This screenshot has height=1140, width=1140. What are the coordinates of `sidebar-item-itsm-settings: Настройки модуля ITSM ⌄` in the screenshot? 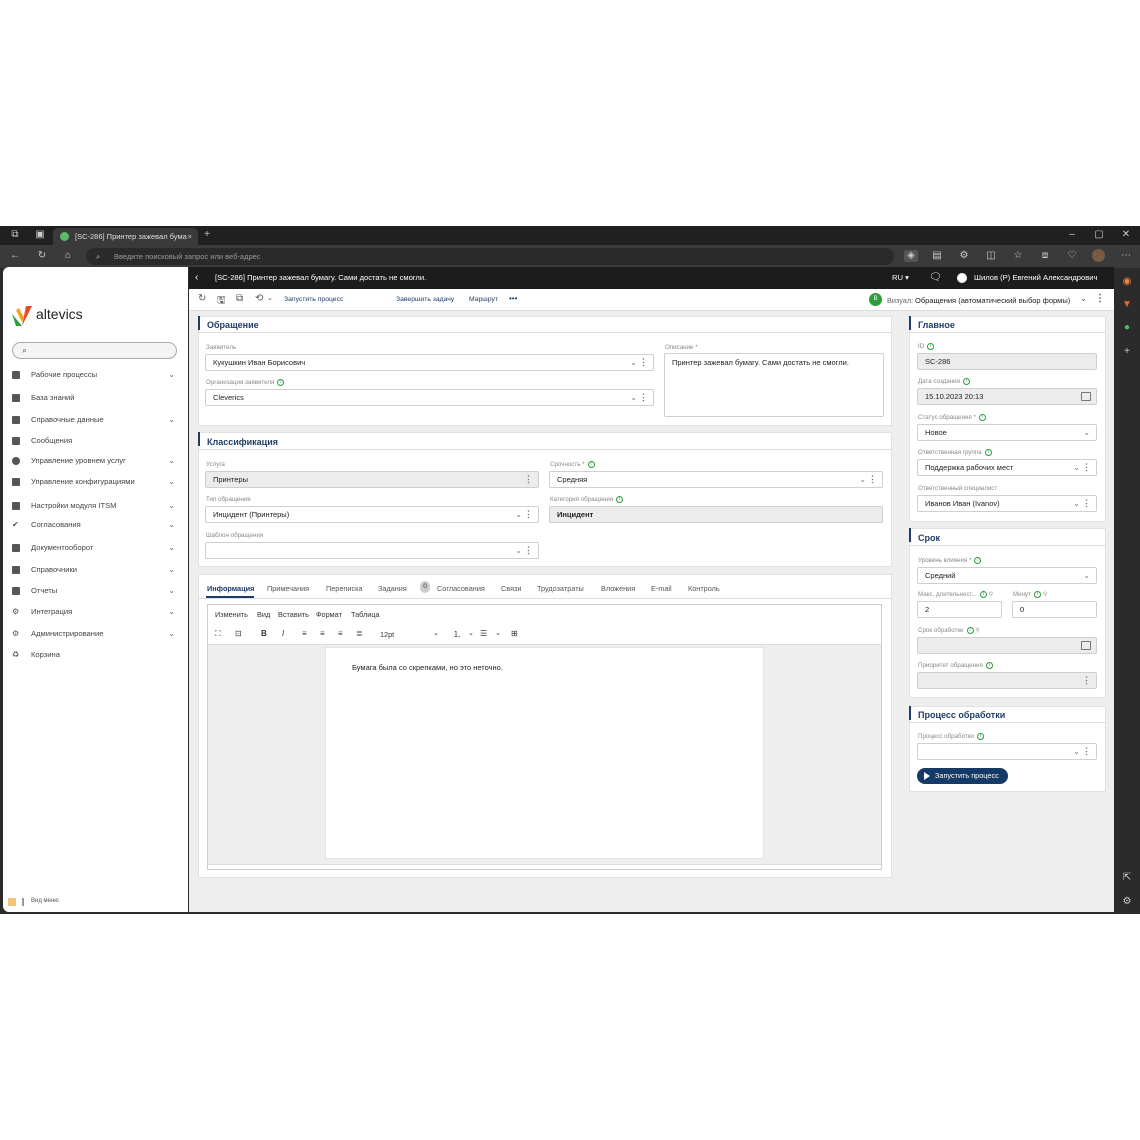 It's located at (94, 506).